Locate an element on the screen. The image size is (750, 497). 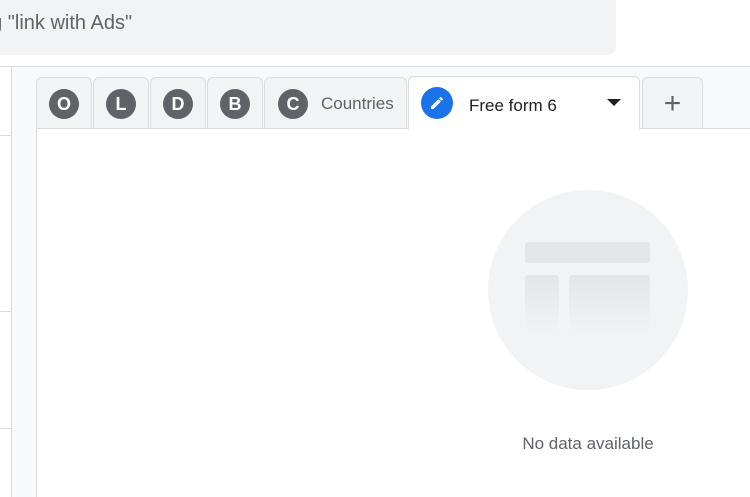
tab-letter-badge: D is located at coordinates (178, 103).